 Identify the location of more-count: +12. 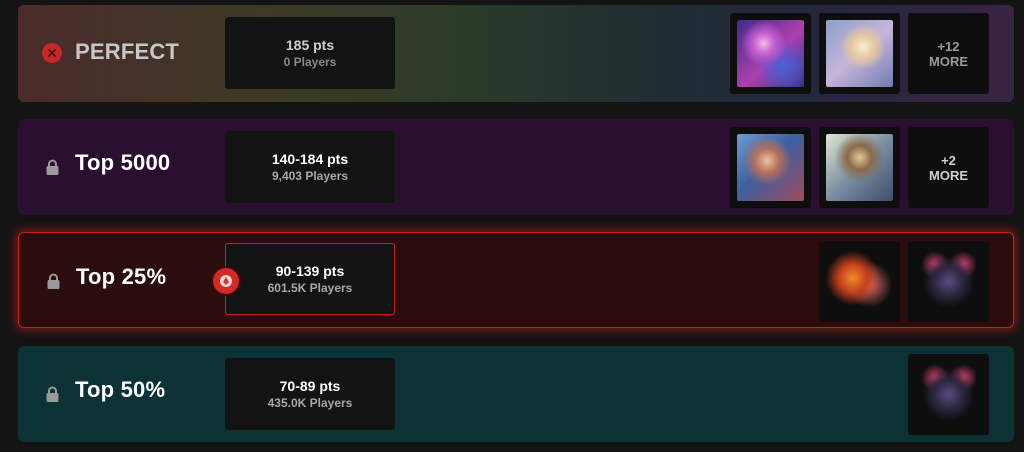
(948, 46).